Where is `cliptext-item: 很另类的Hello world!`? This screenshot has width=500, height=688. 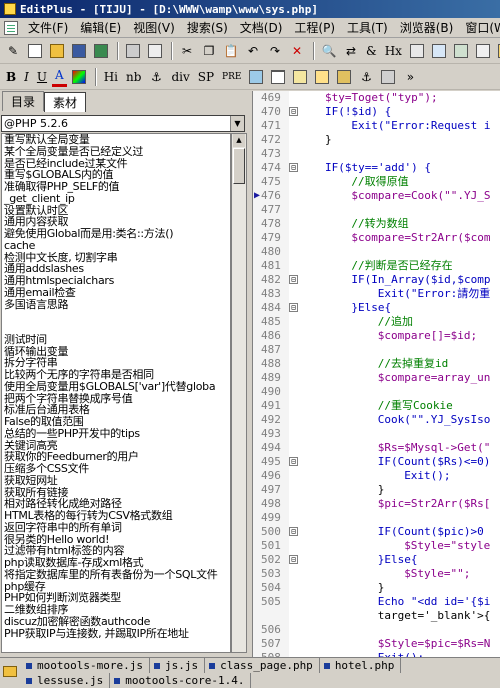
cliptext-item: 很另类的Hello world! is located at coordinates (116, 540).